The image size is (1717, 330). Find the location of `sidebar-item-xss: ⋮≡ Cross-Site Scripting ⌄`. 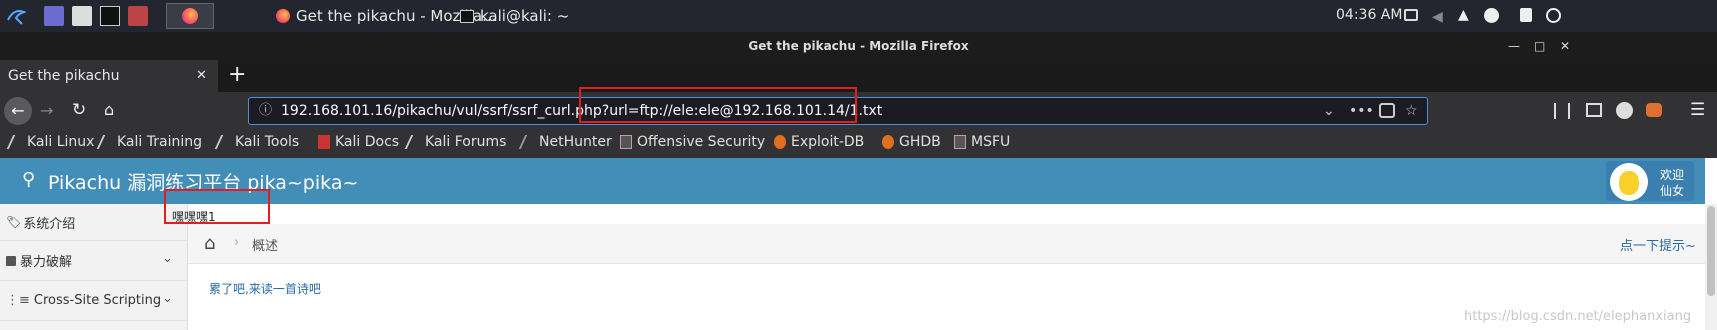

sidebar-item-xss: ⋮≡ Cross-Site Scripting ⌄ is located at coordinates (93, 301).